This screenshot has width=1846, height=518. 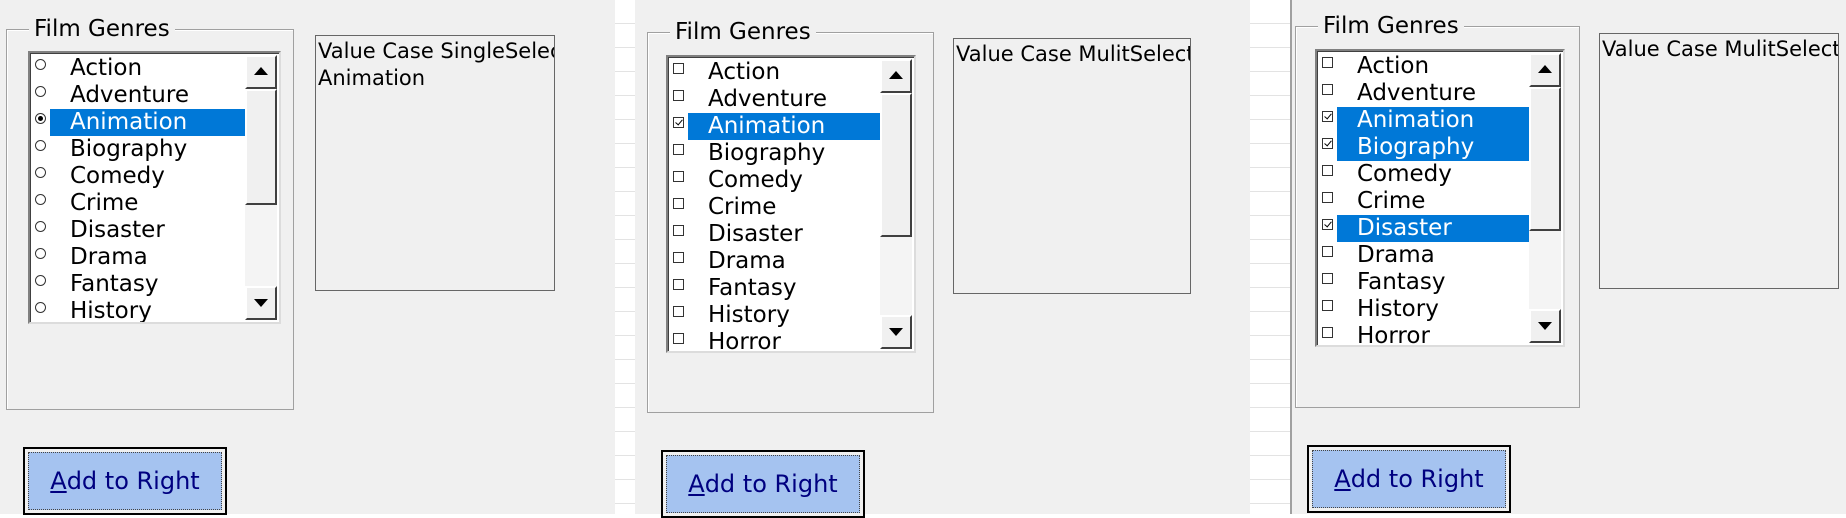 What do you see at coordinates (1434, 147) in the screenshot?
I see `list-item-label: Biography` at bounding box center [1434, 147].